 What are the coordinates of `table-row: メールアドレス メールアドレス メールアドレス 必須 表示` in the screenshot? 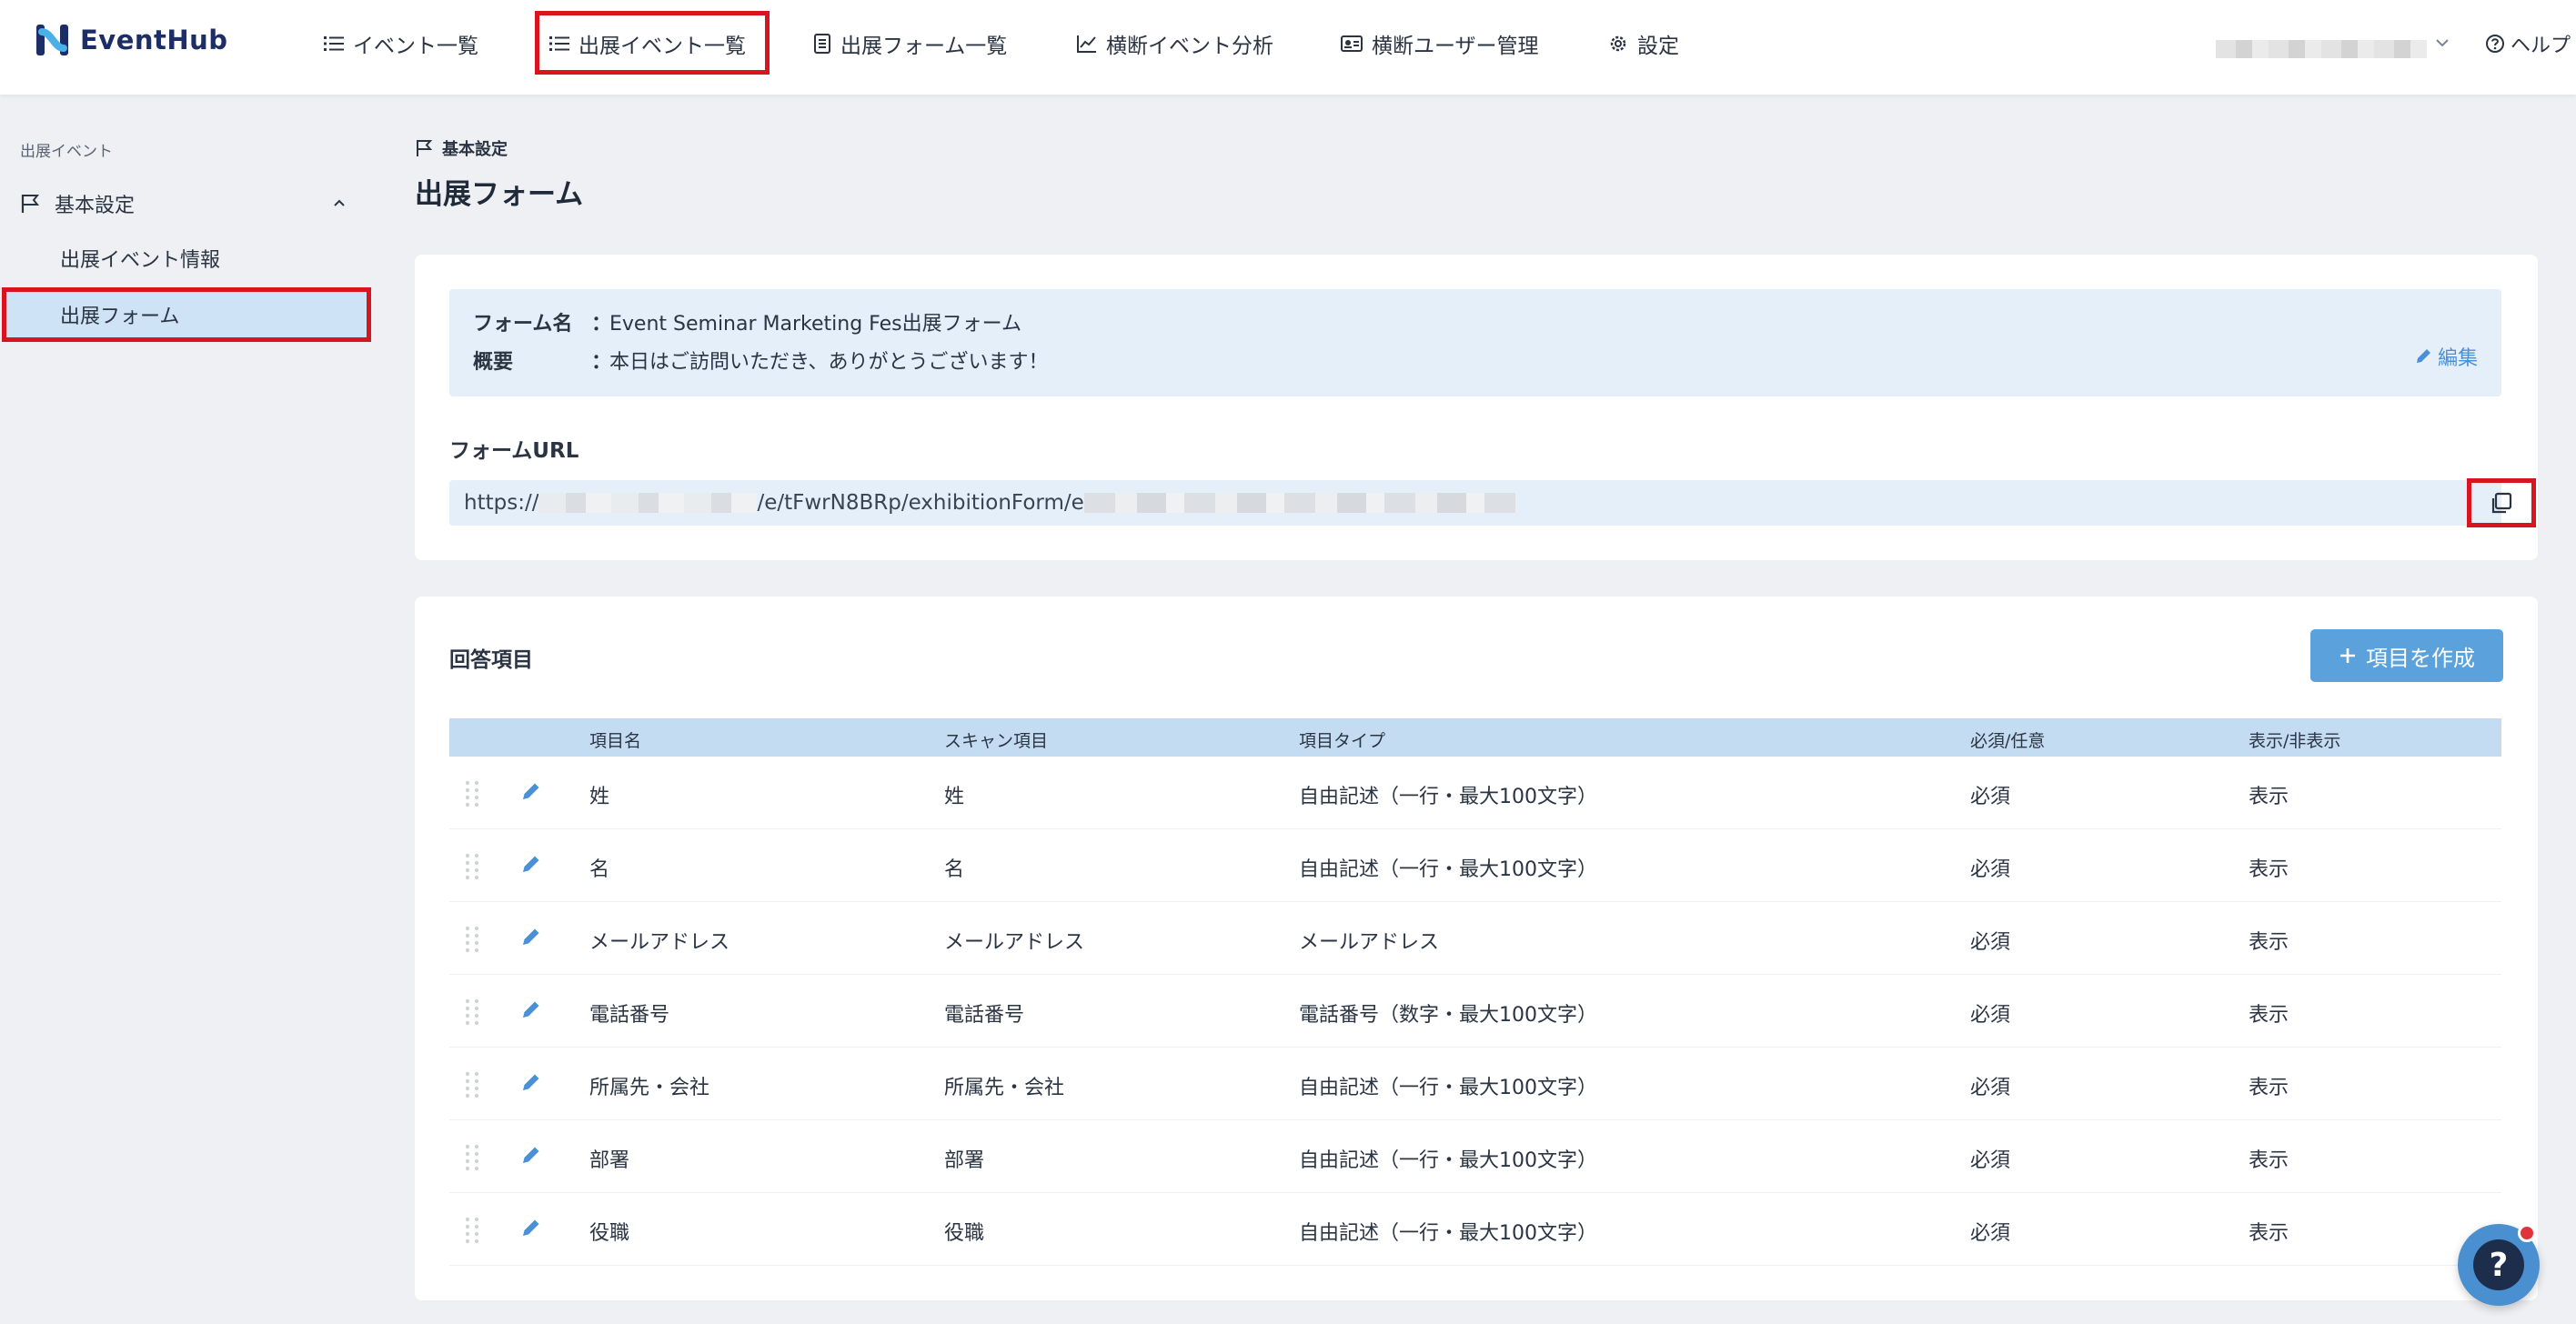 It's located at (1475, 938).